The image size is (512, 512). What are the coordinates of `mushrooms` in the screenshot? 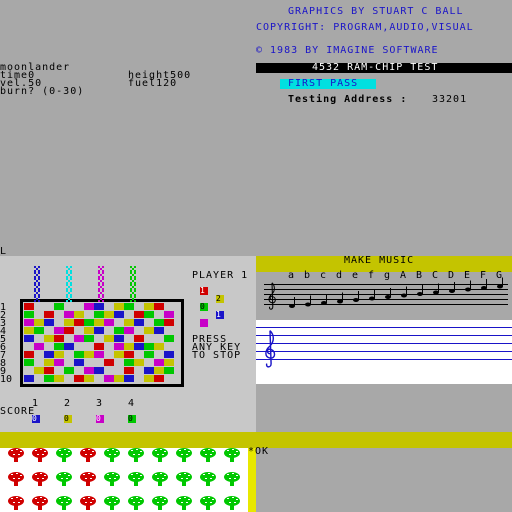 It's located at (124, 479).